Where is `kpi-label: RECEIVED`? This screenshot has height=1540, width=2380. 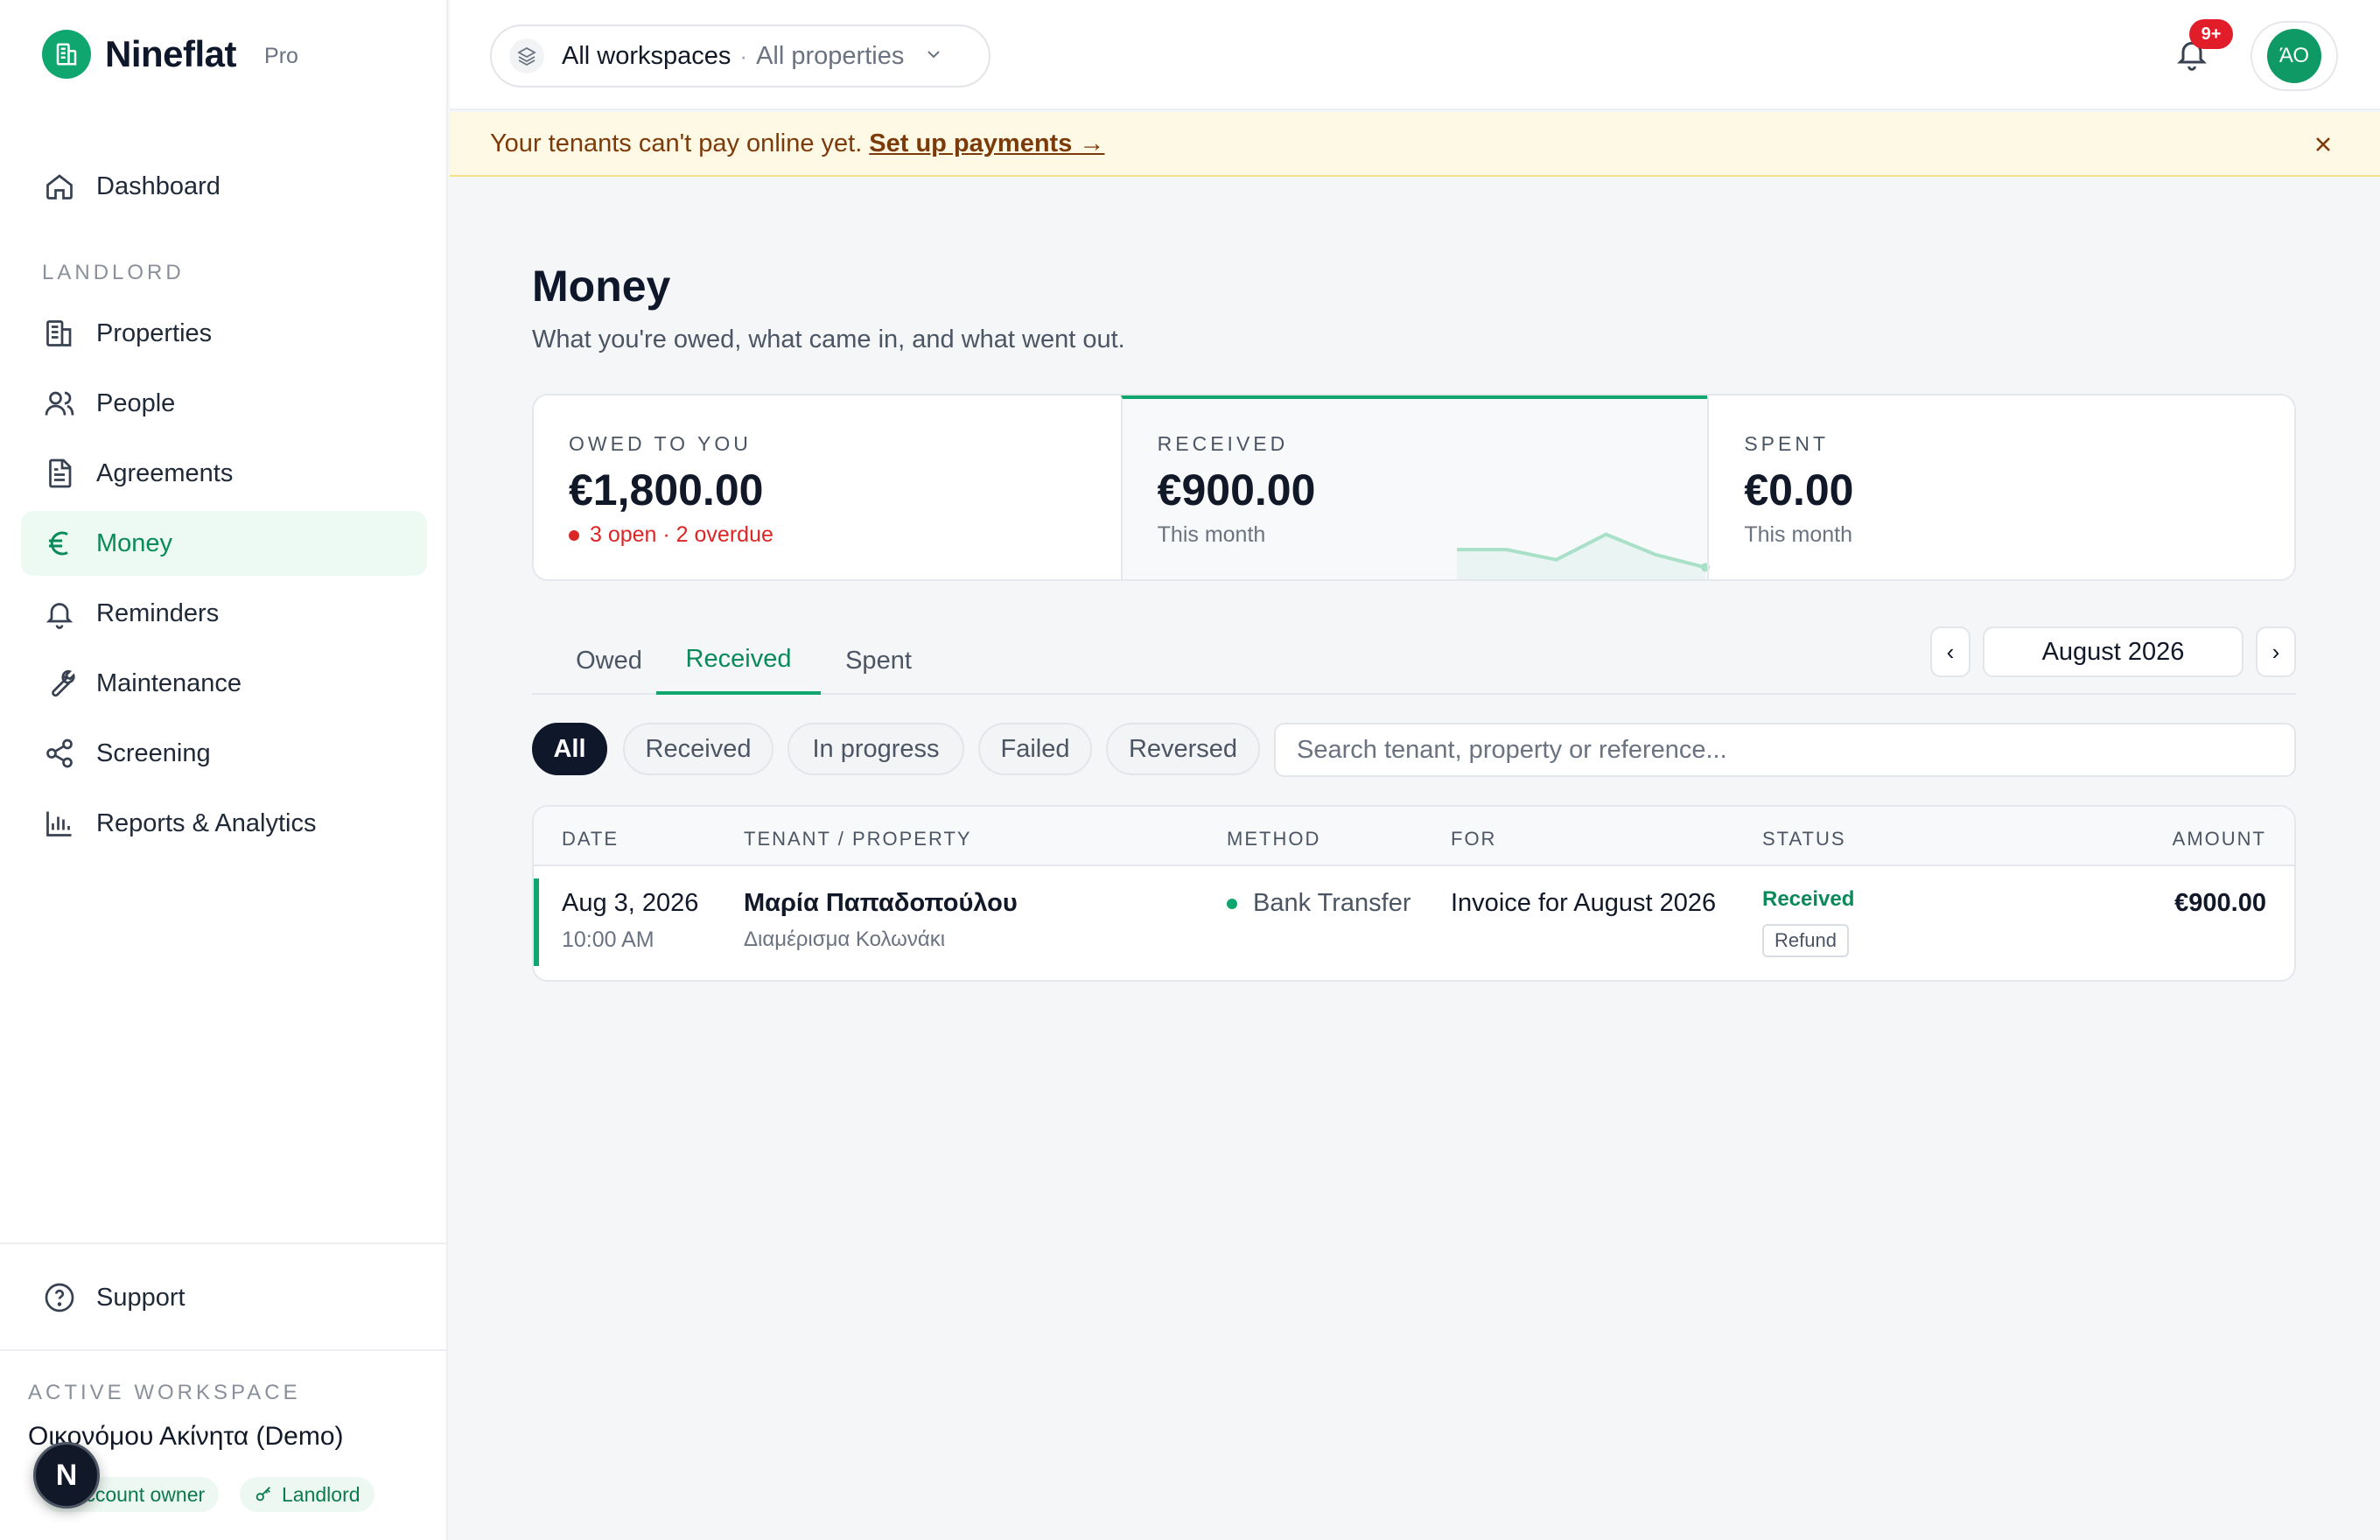 kpi-label: RECEIVED is located at coordinates (1223, 443).